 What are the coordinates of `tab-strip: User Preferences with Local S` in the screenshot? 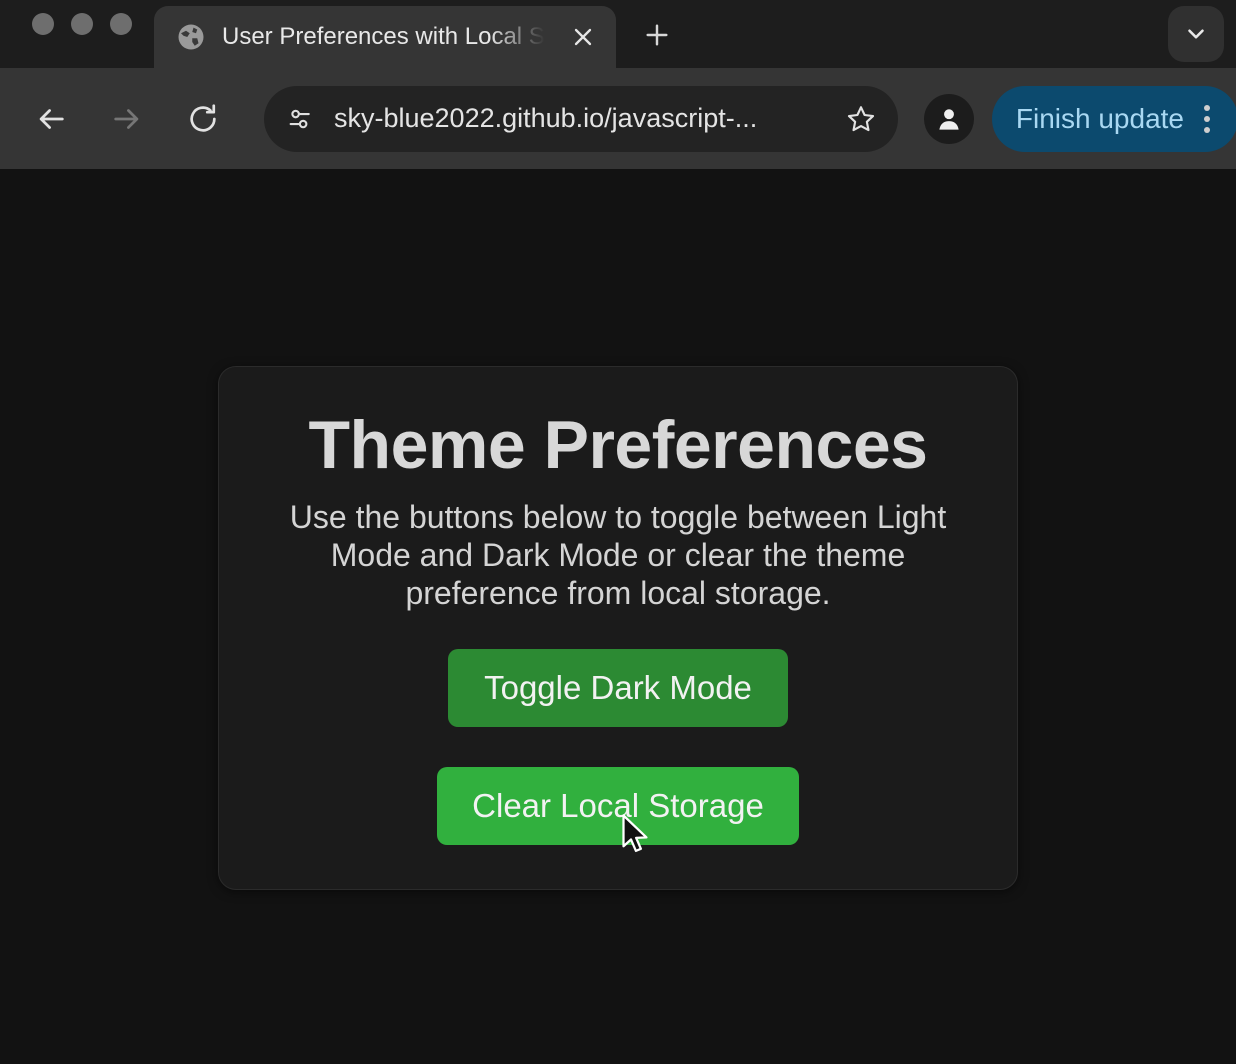 It's located at (618, 34).